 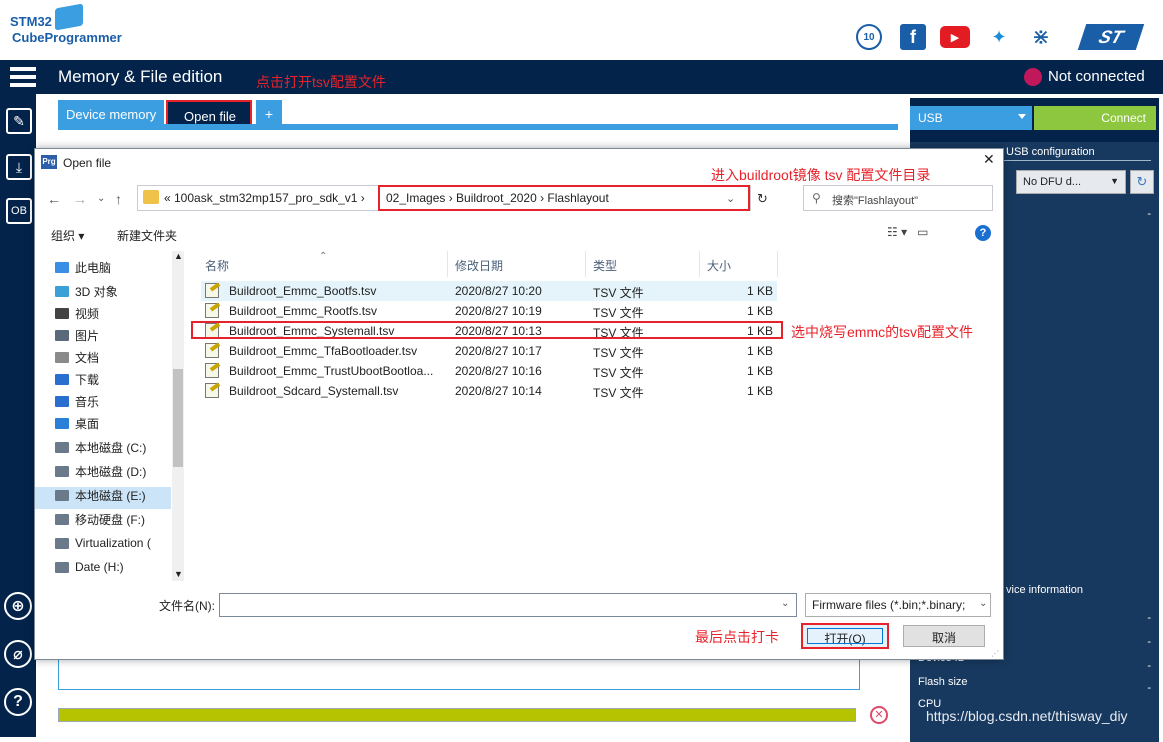 What do you see at coordinates (87, 357) in the screenshot?
I see `nav-item-label: 文档` at bounding box center [87, 357].